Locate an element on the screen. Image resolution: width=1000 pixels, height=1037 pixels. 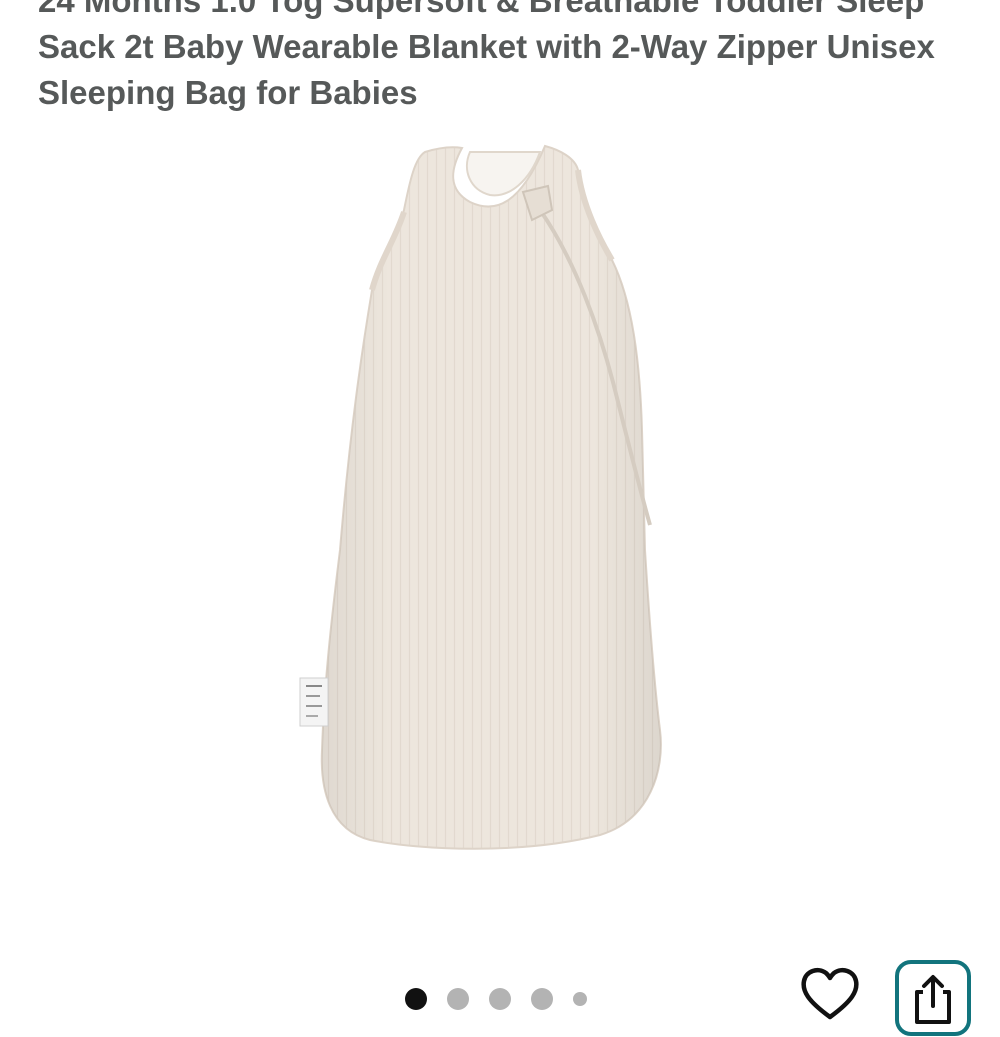
share-icon is located at coordinates (933, 999).